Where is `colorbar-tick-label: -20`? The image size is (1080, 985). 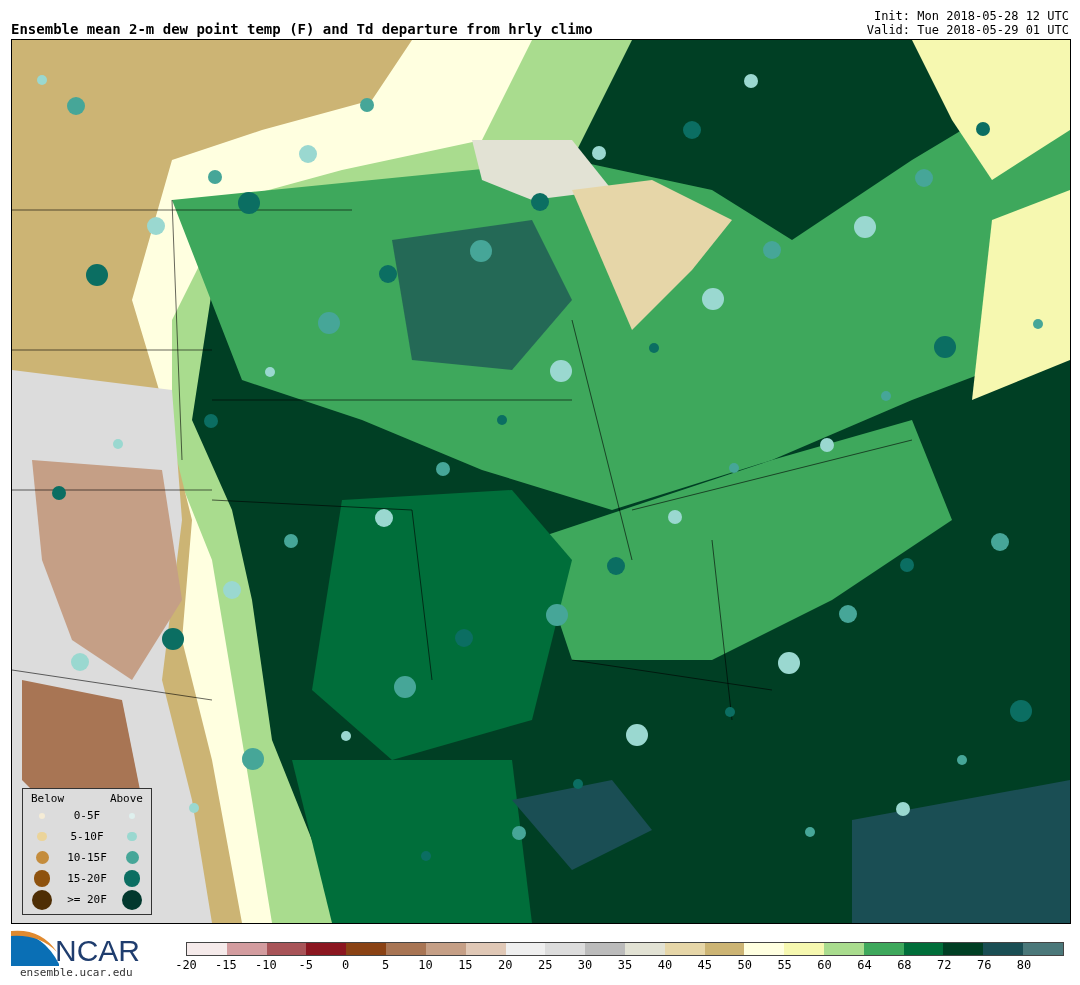
colorbar-tick-label: -20 is located at coordinates (186, 965).